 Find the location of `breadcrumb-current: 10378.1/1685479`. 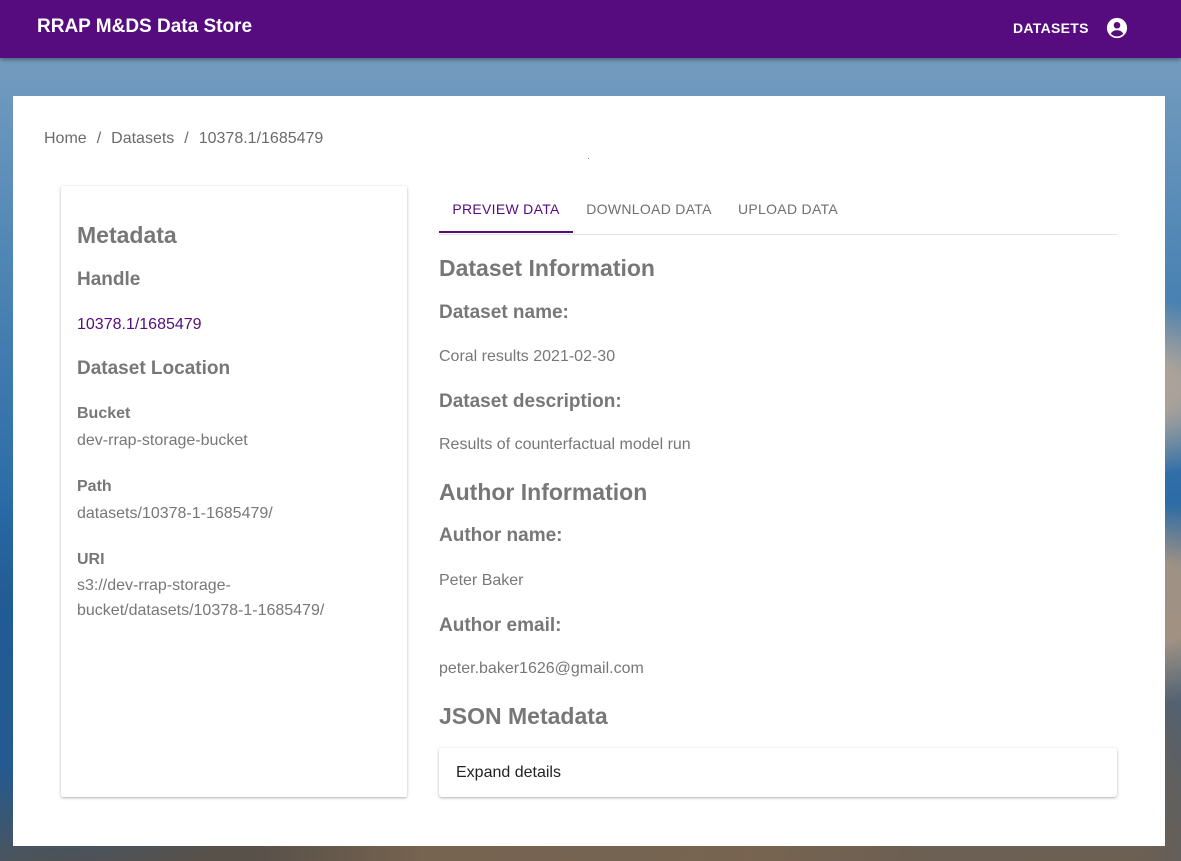

breadcrumb-current: 10378.1/1685479 is located at coordinates (261, 138).